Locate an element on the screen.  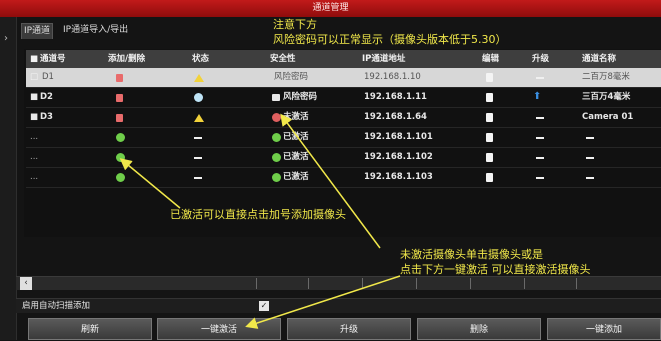
arrow-to-add is located at coordinates (150, 183).